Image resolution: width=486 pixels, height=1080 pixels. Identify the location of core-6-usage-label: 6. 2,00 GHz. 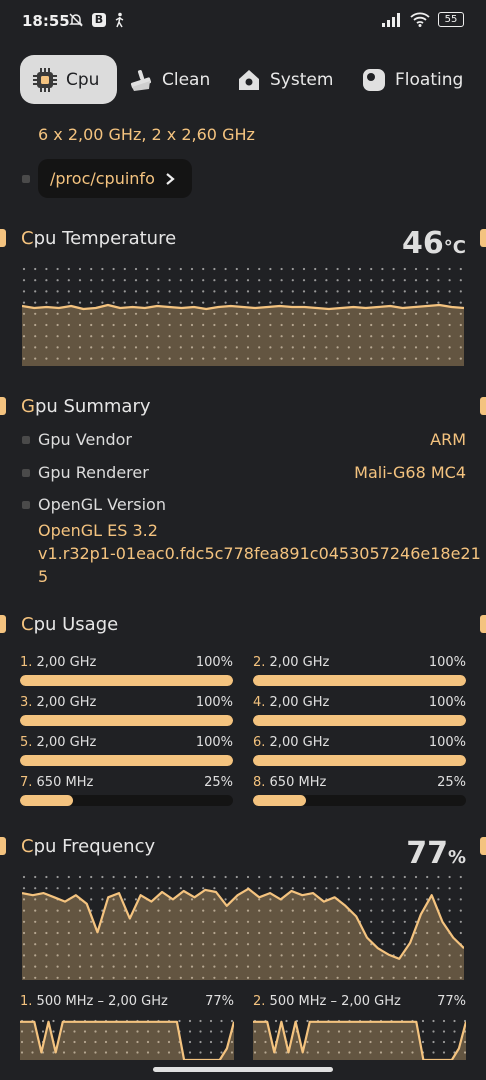
(291, 742).